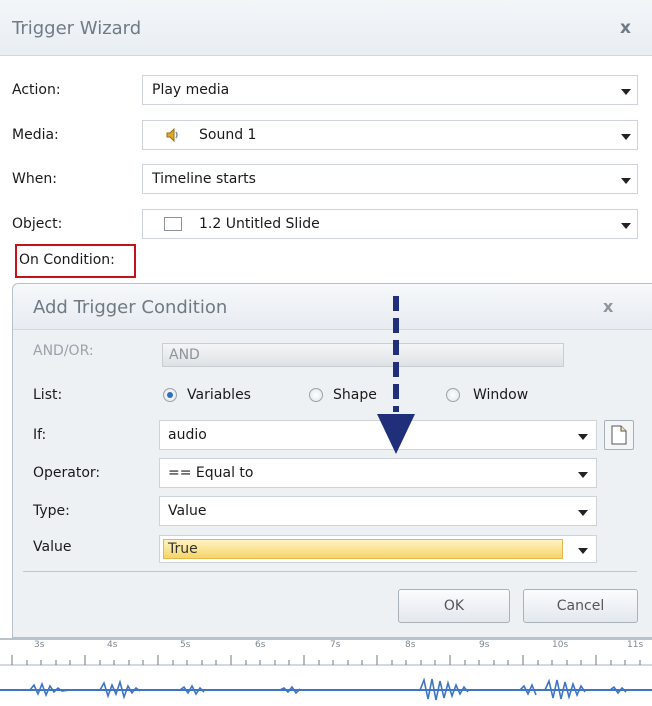  What do you see at coordinates (484, 645) in the screenshot?
I see `tick-label: 9s` at bounding box center [484, 645].